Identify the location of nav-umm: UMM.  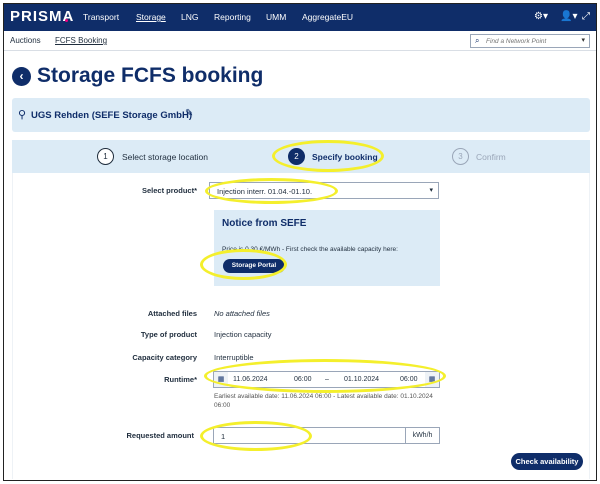
(276, 17).